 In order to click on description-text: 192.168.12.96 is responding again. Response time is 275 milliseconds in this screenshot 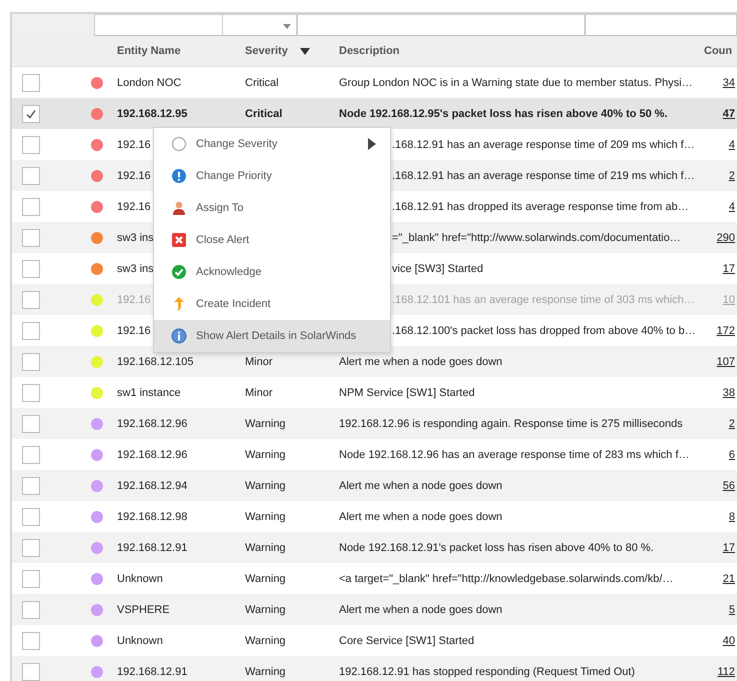, I will do `click(511, 424)`.